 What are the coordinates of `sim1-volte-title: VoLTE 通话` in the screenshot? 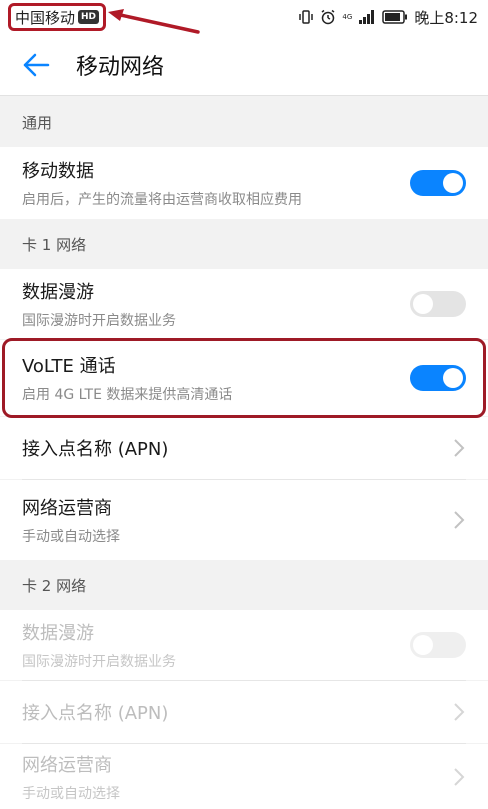 It's located at (69, 366).